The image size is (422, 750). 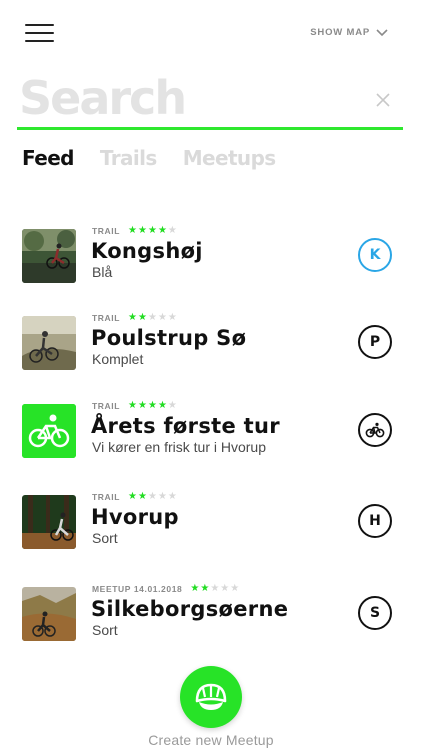 I want to click on item-subtitle: Komplet, so click(x=118, y=359).